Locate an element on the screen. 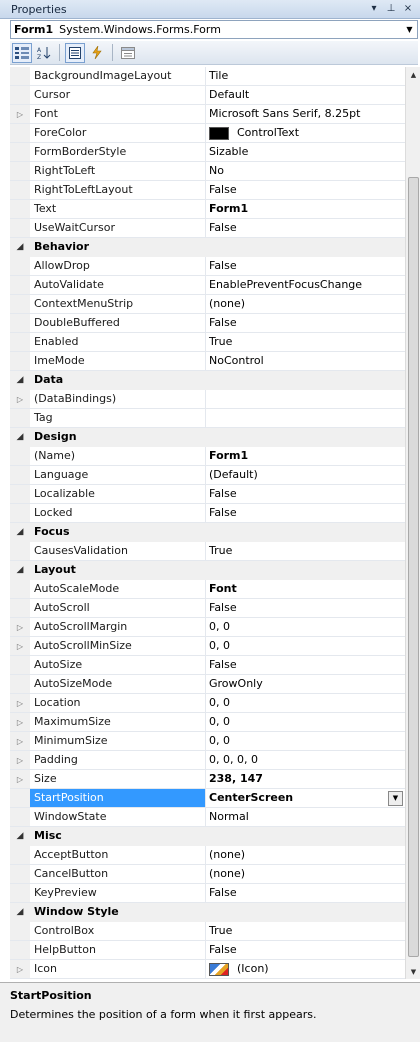  property-name: Padding is located at coordinates (118, 760).